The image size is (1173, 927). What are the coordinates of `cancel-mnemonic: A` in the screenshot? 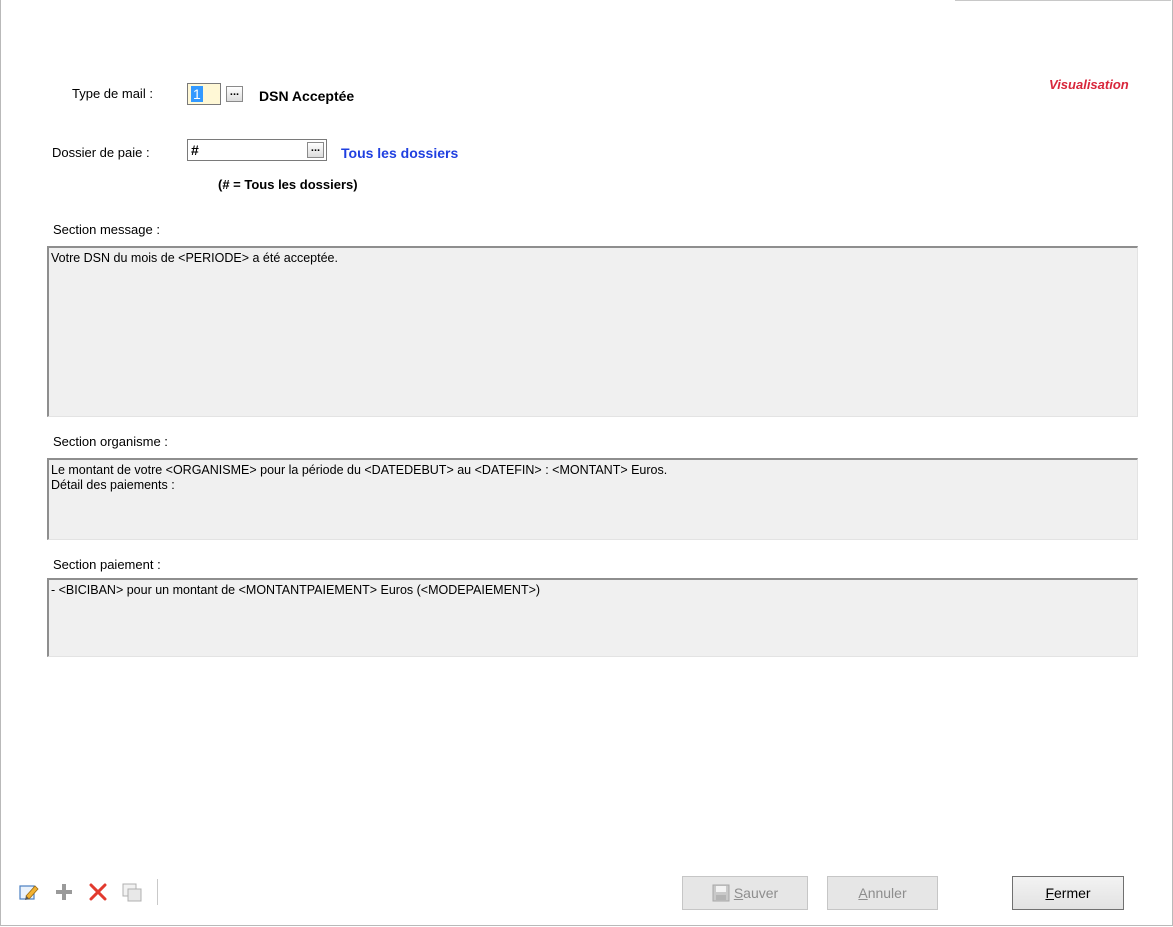 It's located at (863, 893).